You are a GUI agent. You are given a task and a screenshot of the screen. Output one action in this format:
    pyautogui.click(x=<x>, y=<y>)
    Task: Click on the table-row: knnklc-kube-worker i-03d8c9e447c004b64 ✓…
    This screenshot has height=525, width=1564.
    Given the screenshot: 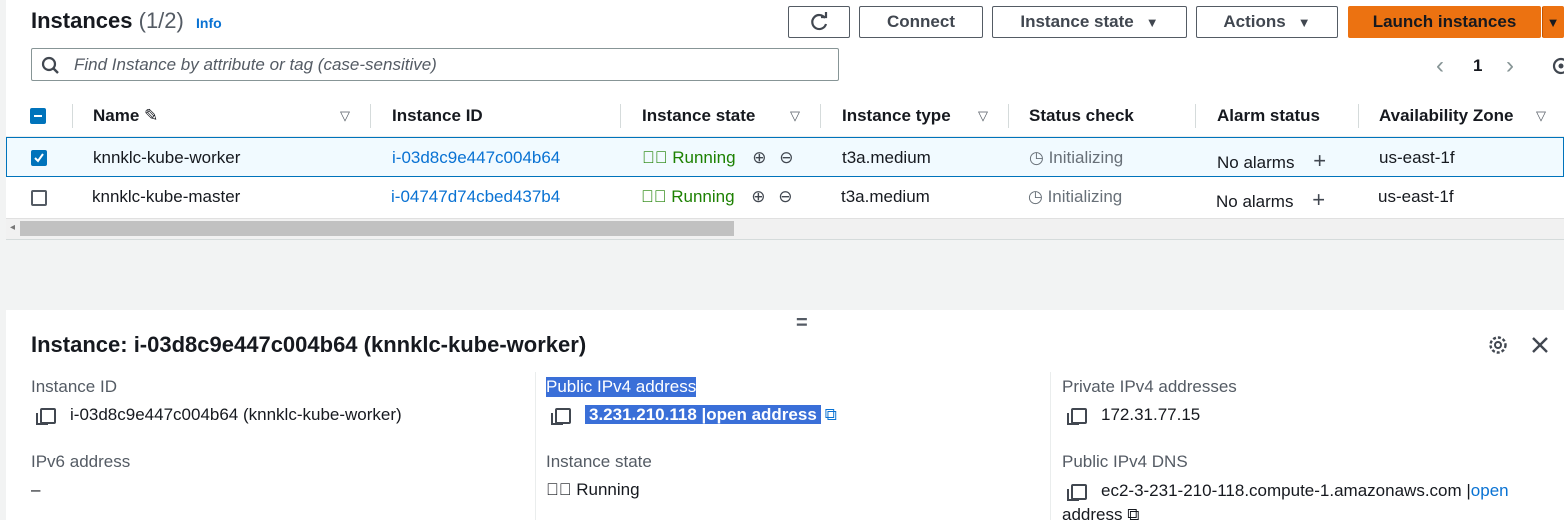 What is the action you would take?
    pyautogui.click(x=785, y=157)
    